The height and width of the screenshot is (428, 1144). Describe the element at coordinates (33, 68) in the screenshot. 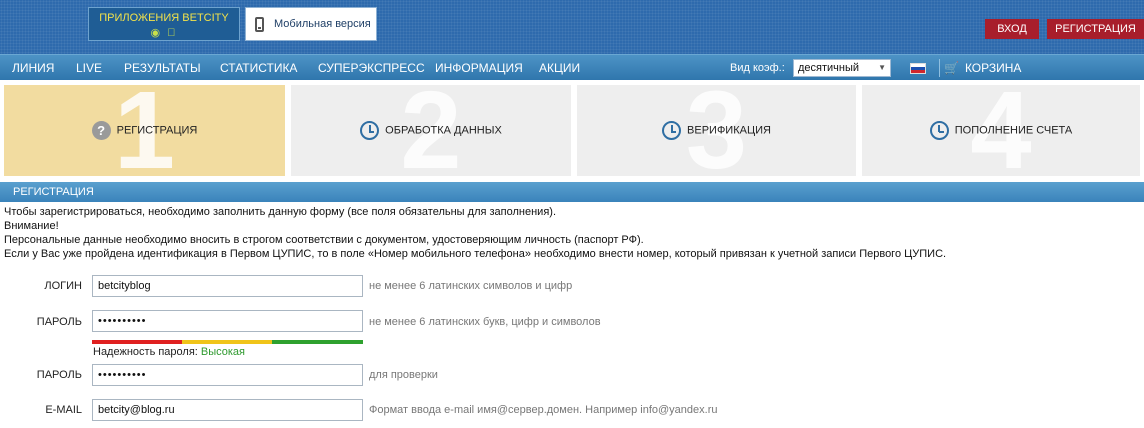

I see `nav-item-line: ЛИНИЯ` at that location.